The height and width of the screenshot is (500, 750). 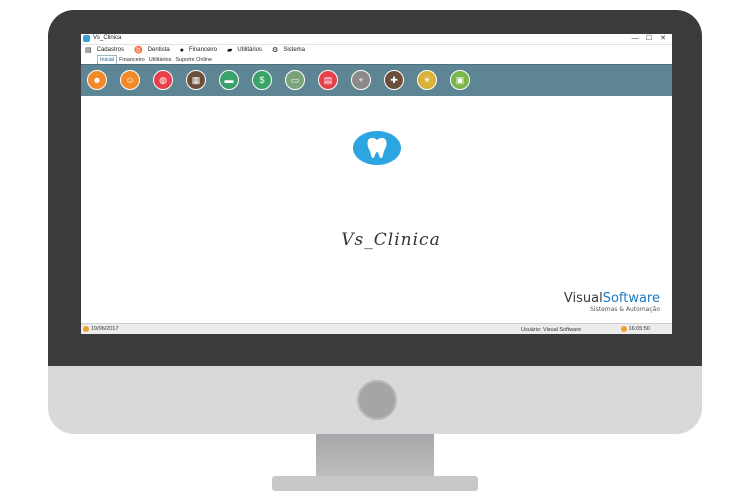 What do you see at coordinates (375, 456) in the screenshot?
I see `monitor-stand-neck` at bounding box center [375, 456].